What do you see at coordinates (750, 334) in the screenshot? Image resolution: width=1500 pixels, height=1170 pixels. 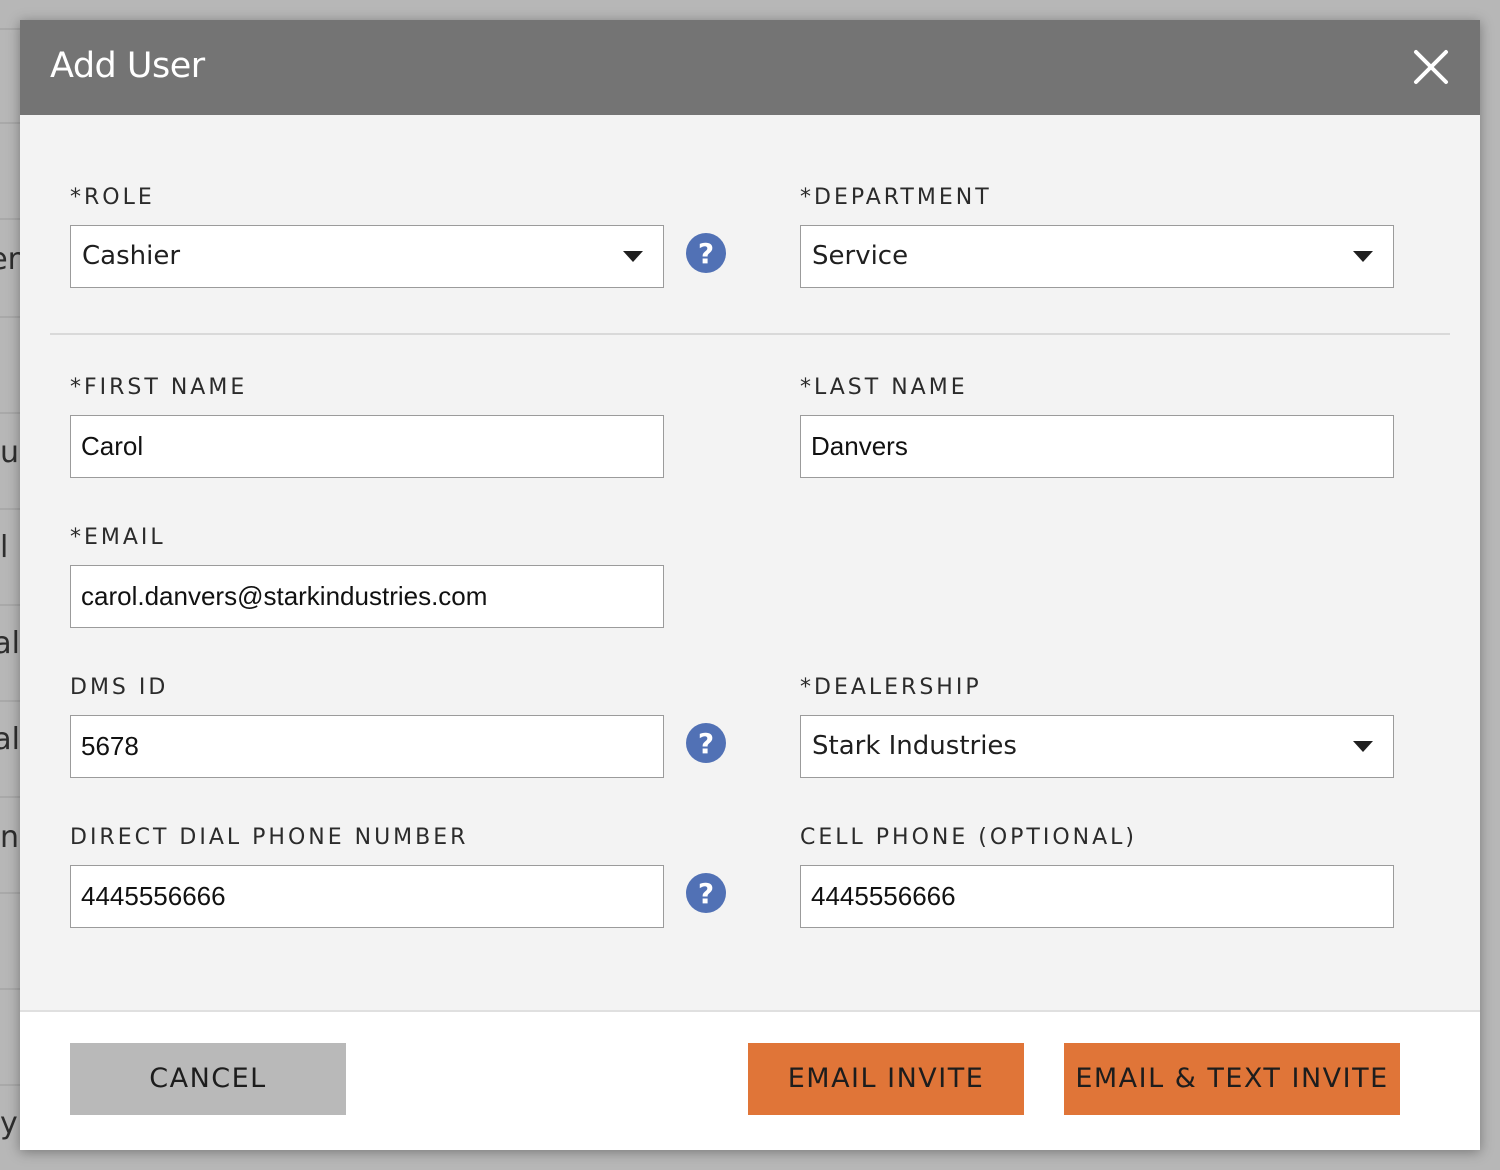 I see `section-divider` at bounding box center [750, 334].